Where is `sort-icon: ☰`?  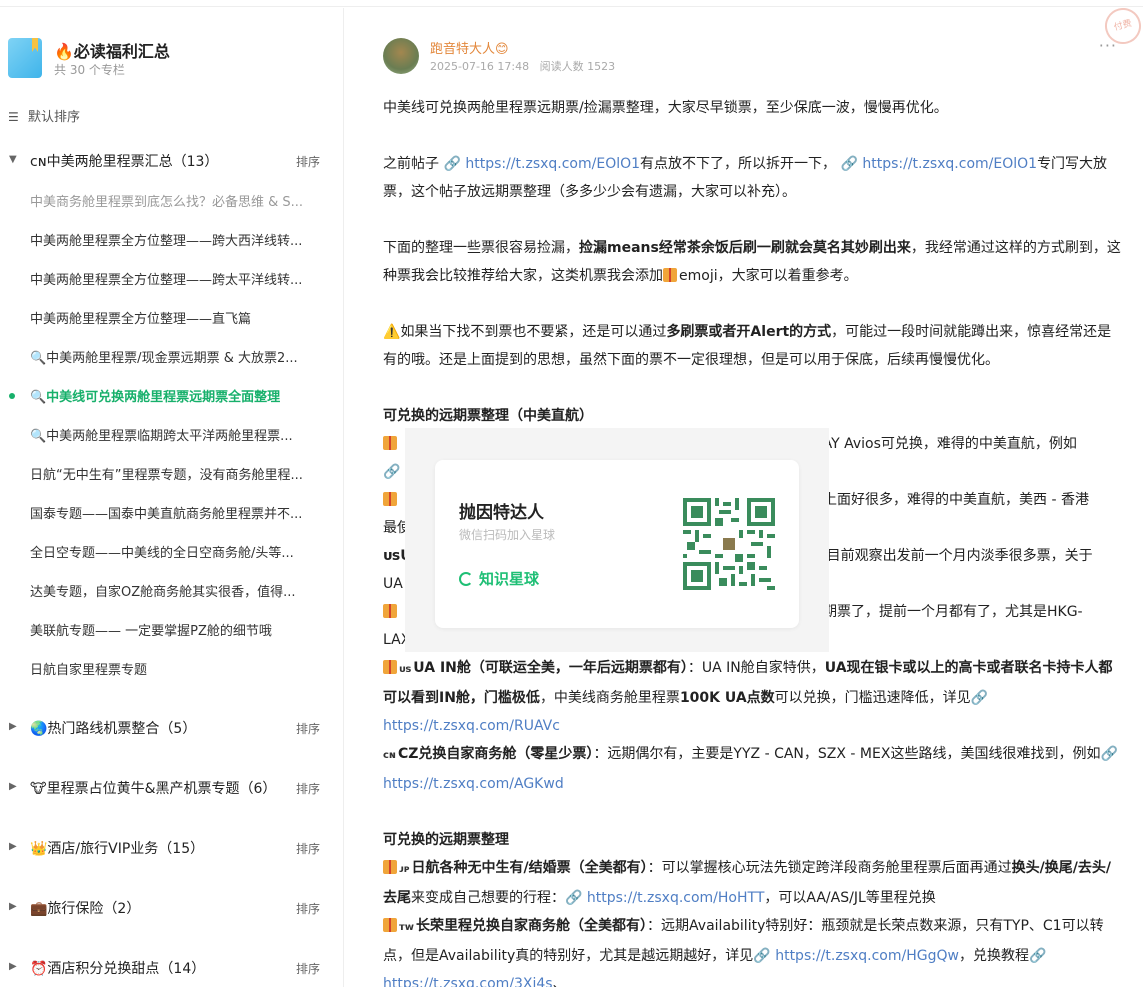 sort-icon: ☰ is located at coordinates (13, 117).